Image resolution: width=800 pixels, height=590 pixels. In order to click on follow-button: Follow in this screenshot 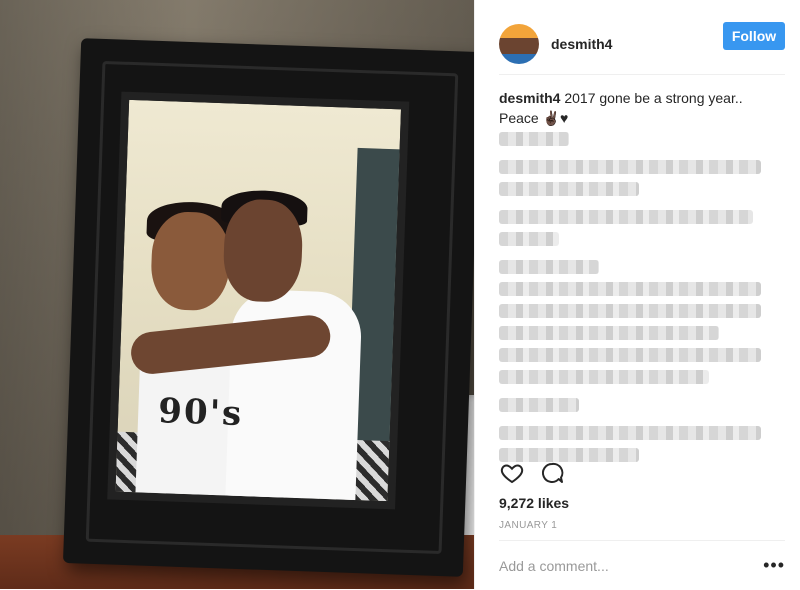, I will do `click(754, 36)`.